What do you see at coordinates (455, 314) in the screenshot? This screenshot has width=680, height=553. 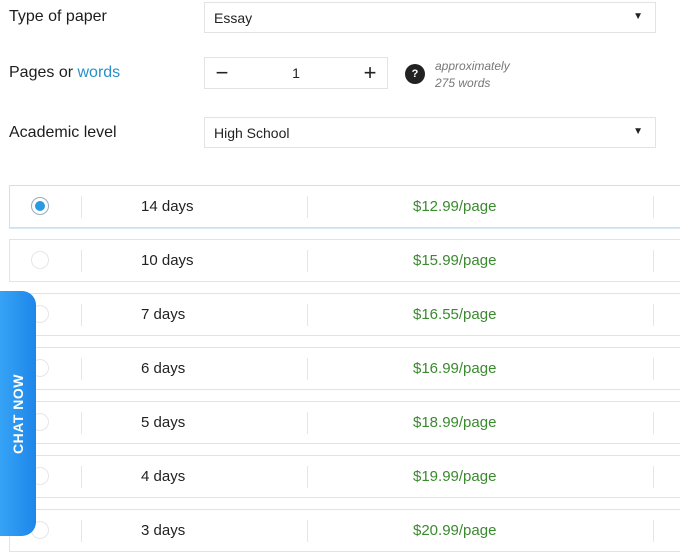 I see `deadline-price: $16.55/page` at bounding box center [455, 314].